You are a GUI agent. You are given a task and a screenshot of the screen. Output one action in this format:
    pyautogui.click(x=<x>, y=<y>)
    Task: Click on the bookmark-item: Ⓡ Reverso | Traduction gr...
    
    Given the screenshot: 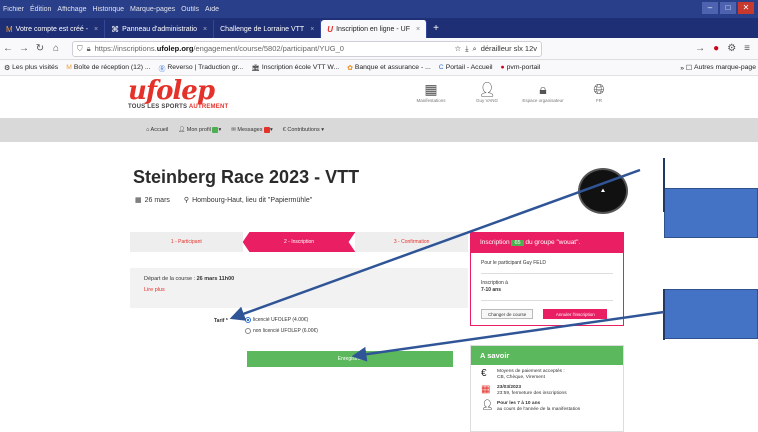 What is the action you would take?
    pyautogui.click(x=201, y=68)
    